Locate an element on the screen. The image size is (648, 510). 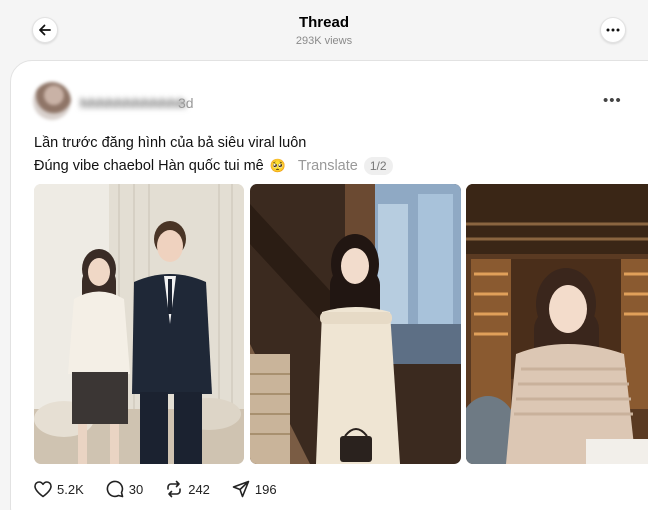
post-time: 3d is located at coordinates (186, 103).